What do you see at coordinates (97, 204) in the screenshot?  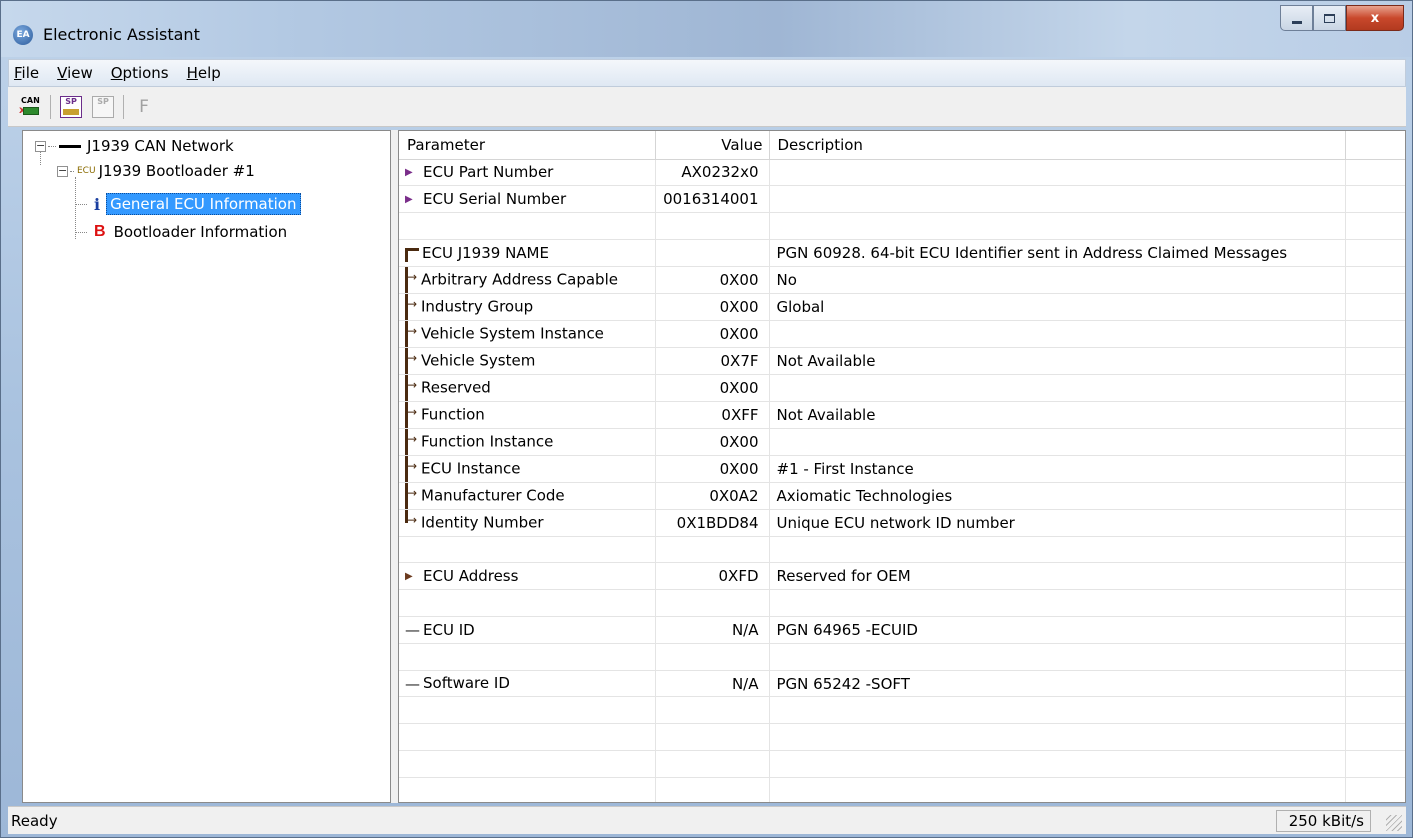 I see `info-icon: i` at bounding box center [97, 204].